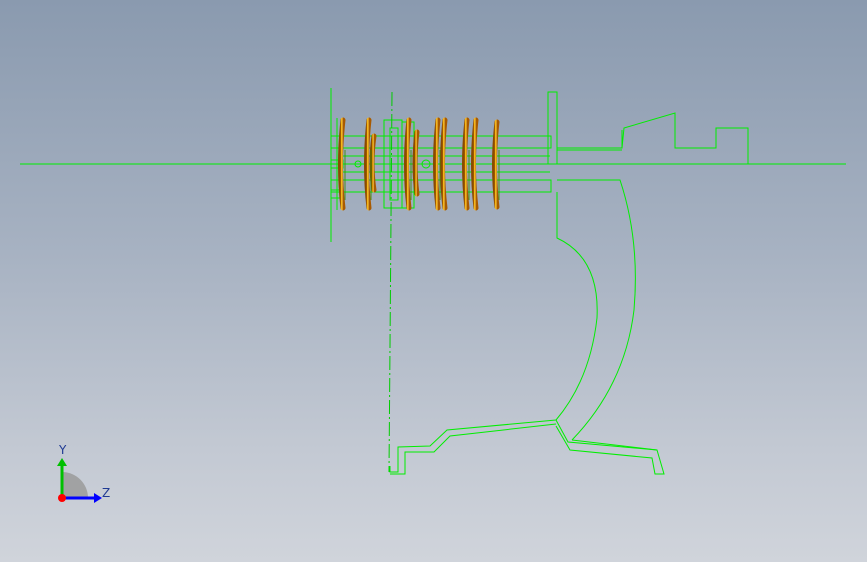 Image resolution: width=867 pixels, height=562 pixels. Describe the element at coordinates (98, 498) in the screenshot. I see `z-arrow-head` at that location.